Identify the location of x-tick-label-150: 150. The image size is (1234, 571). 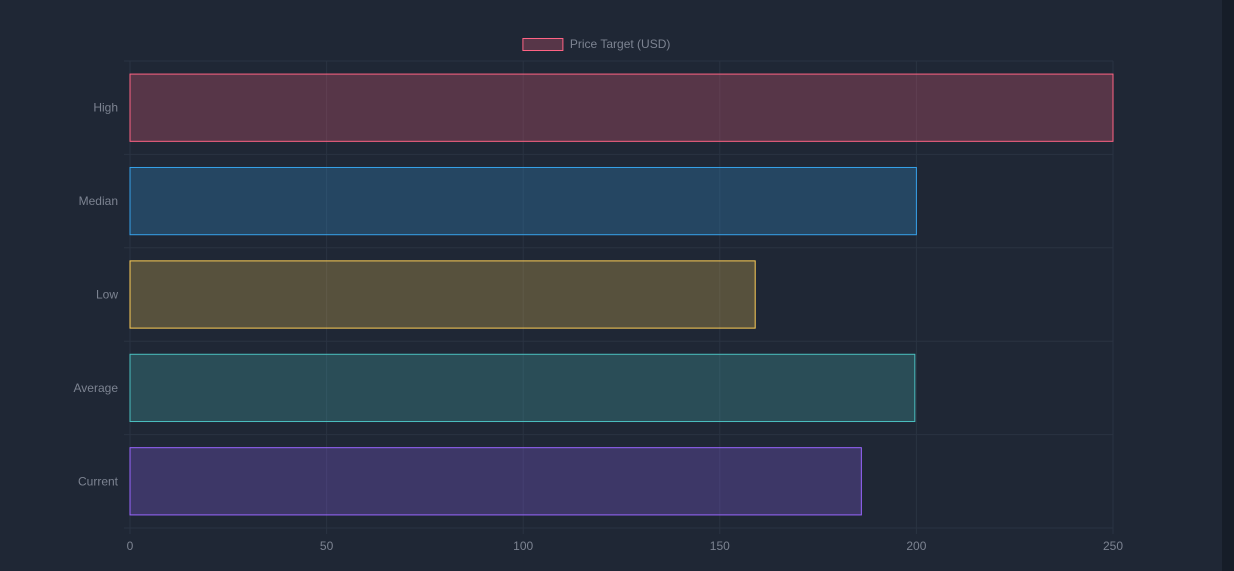
(720, 546).